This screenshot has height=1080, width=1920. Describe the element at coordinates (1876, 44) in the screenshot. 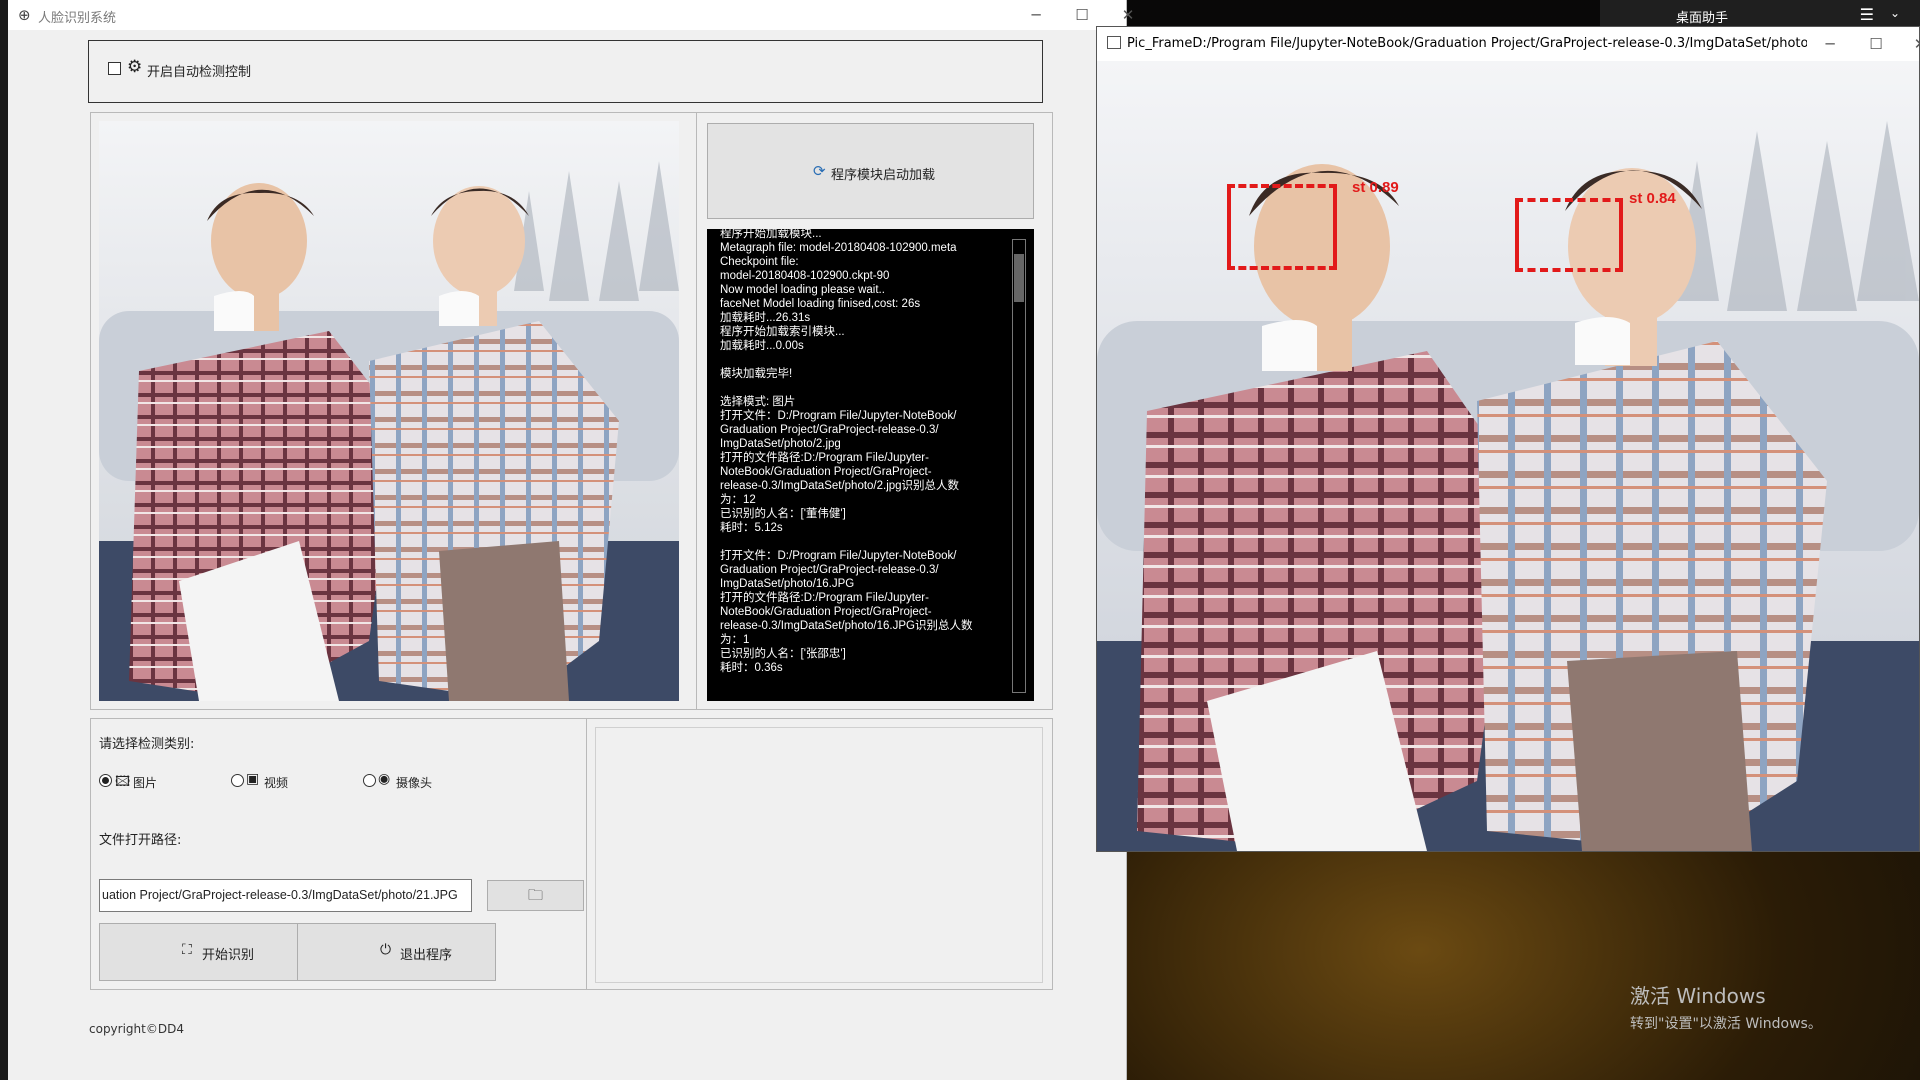

I see `pic-maximize-button: ☐` at that location.